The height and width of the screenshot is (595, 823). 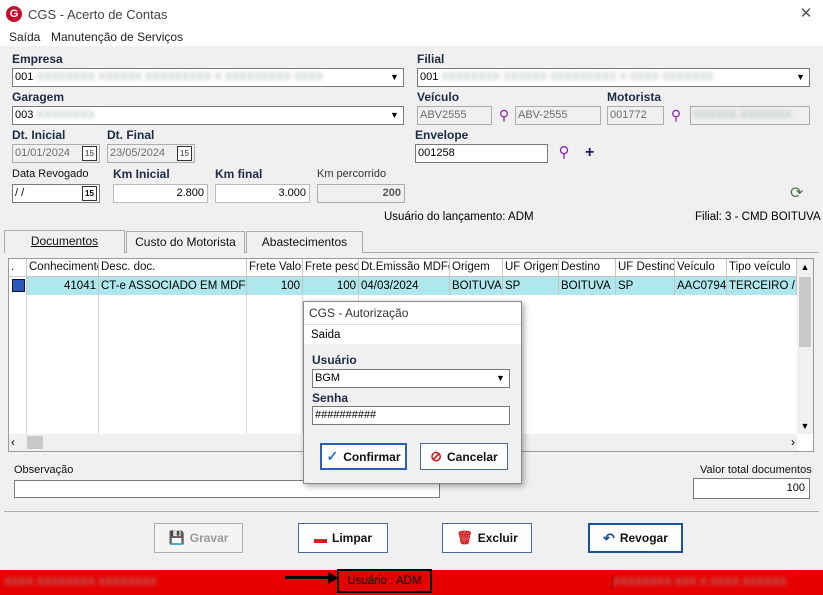 What do you see at coordinates (701, 286) in the screenshot?
I see `table-cell: AAC0794` at bounding box center [701, 286].